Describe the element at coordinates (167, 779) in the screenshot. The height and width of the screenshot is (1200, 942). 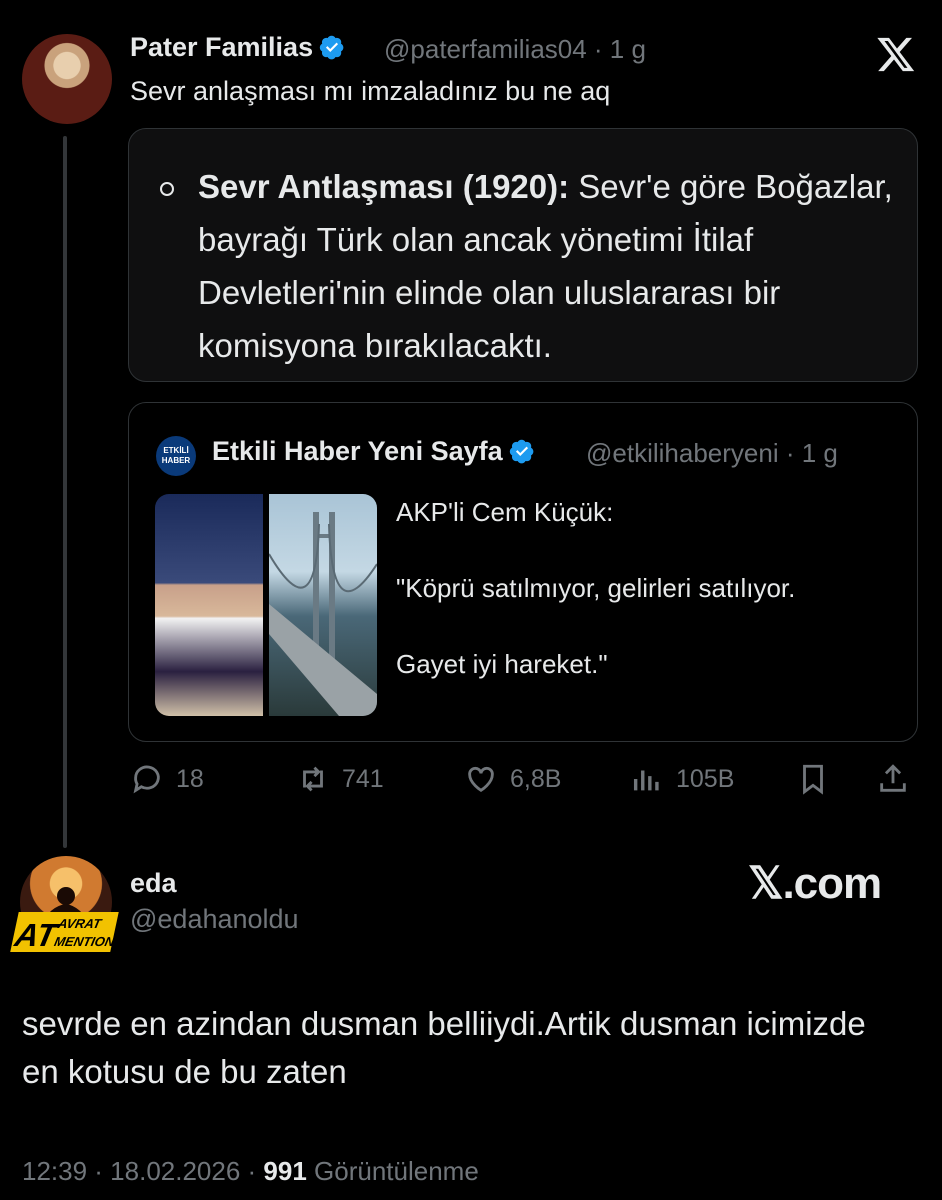
I see `reply-button: 18` at that location.